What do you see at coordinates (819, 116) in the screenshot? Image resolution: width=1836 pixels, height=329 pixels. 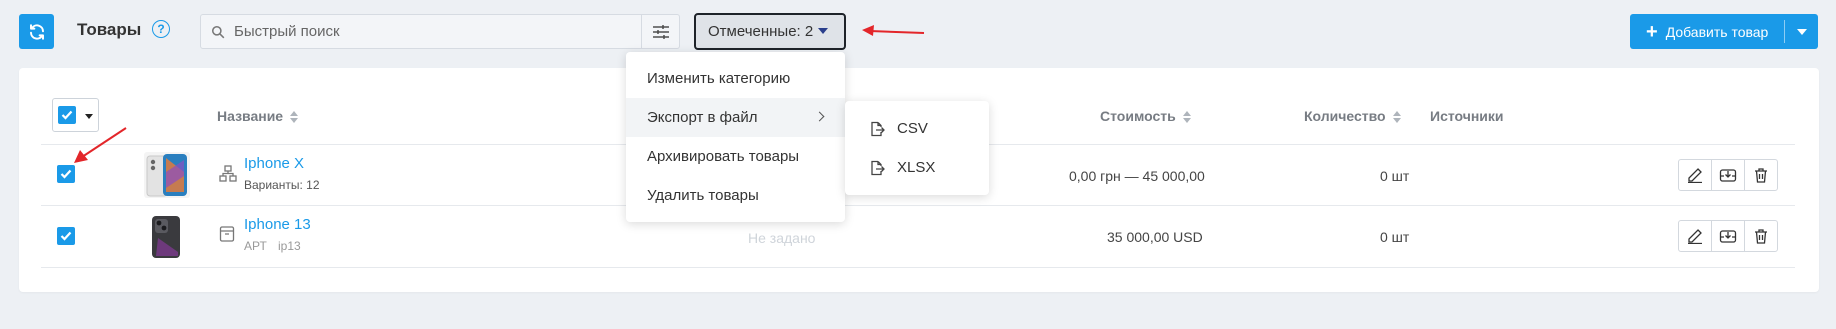 I see `chevron-right-icon` at bounding box center [819, 116].